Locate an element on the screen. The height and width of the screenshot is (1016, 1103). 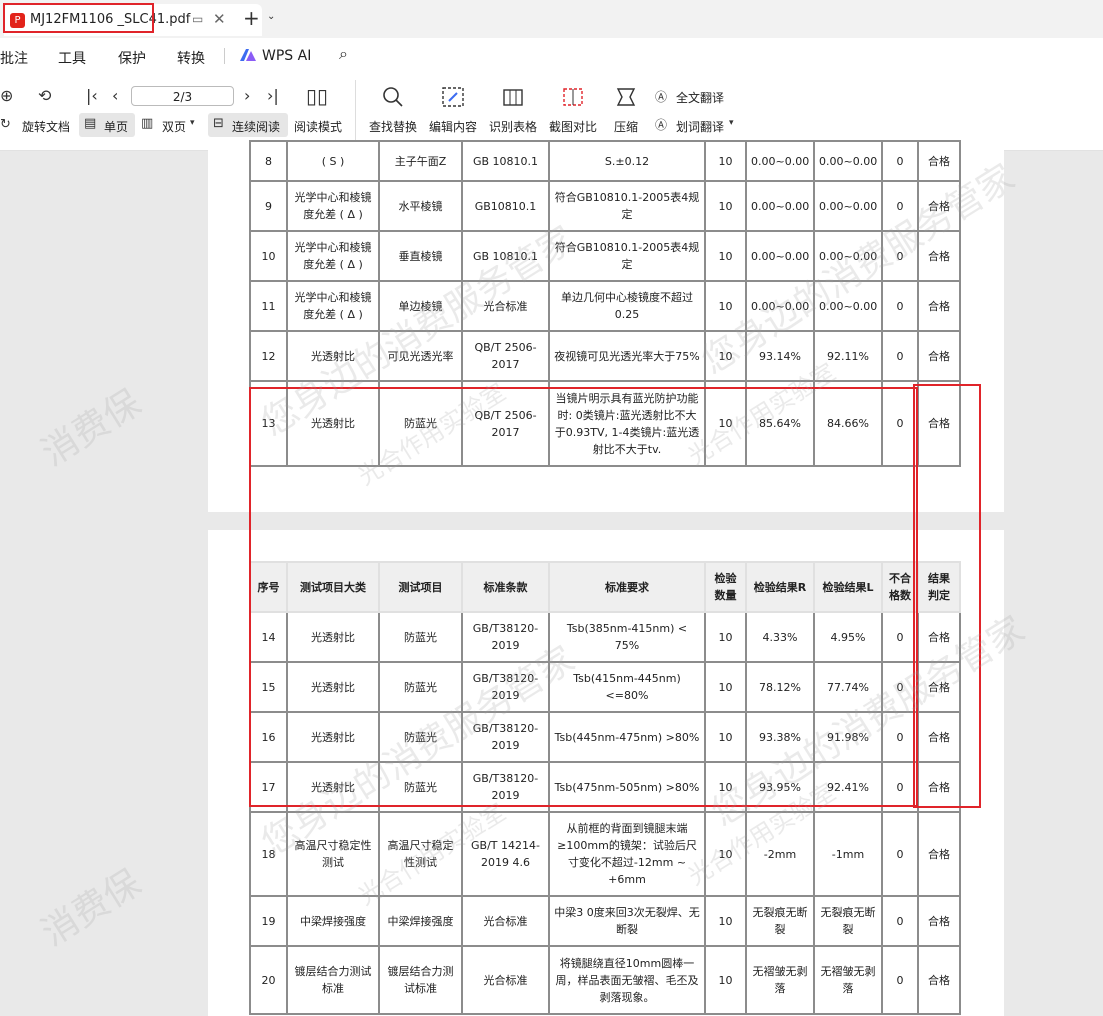
word-translate-icon: Ⓐ is located at coordinates (661, 125).